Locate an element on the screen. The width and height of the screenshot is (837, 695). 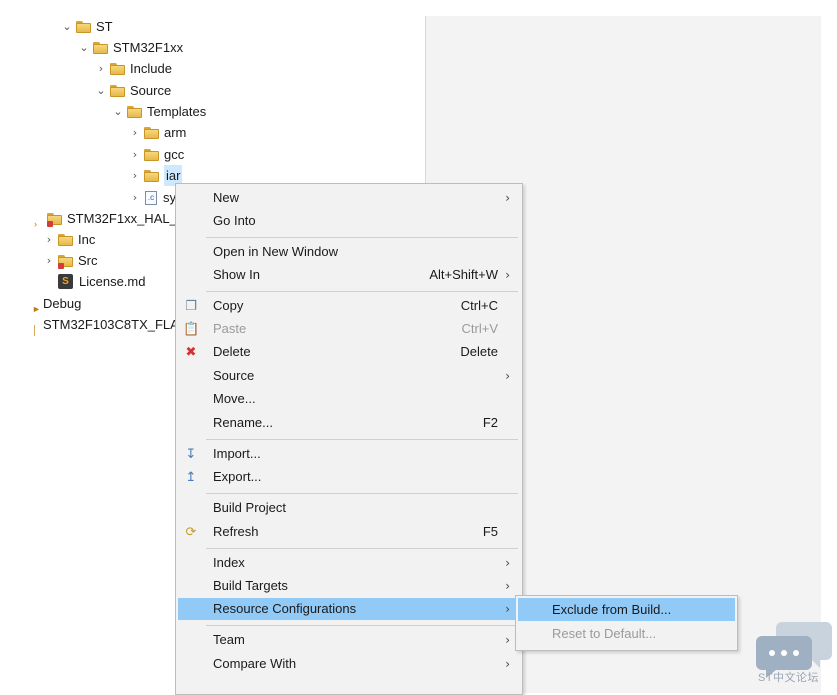
menu-item-show-in: Show In Alt+Shift+W › is located at coordinates (348, 275).